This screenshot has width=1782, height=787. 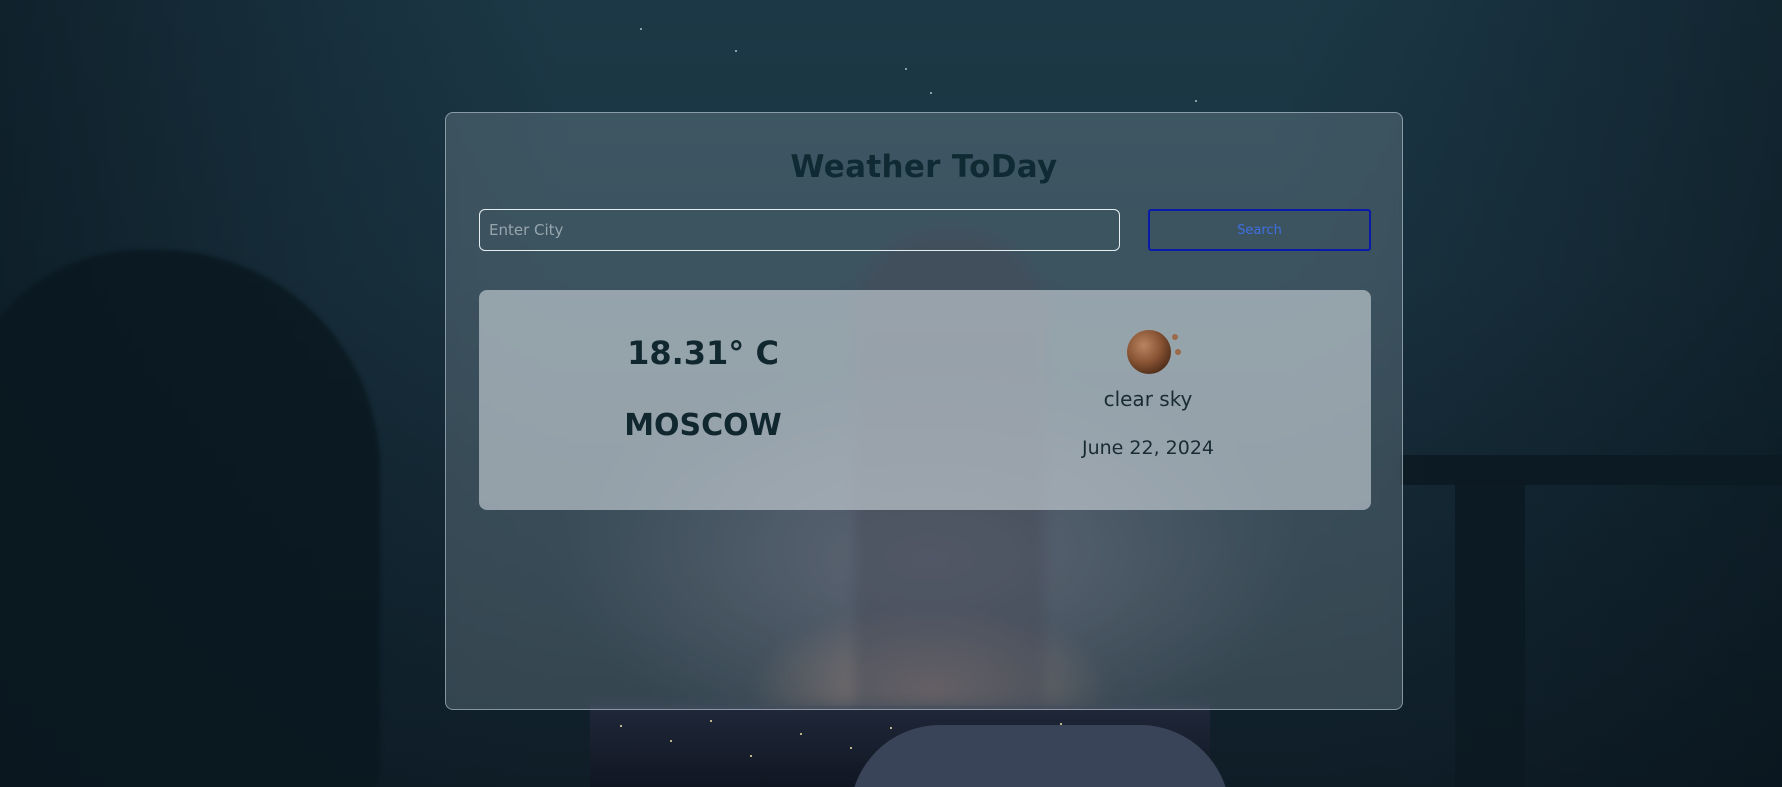 I want to click on weather-date: June 22, 2024, so click(x=1148, y=448).